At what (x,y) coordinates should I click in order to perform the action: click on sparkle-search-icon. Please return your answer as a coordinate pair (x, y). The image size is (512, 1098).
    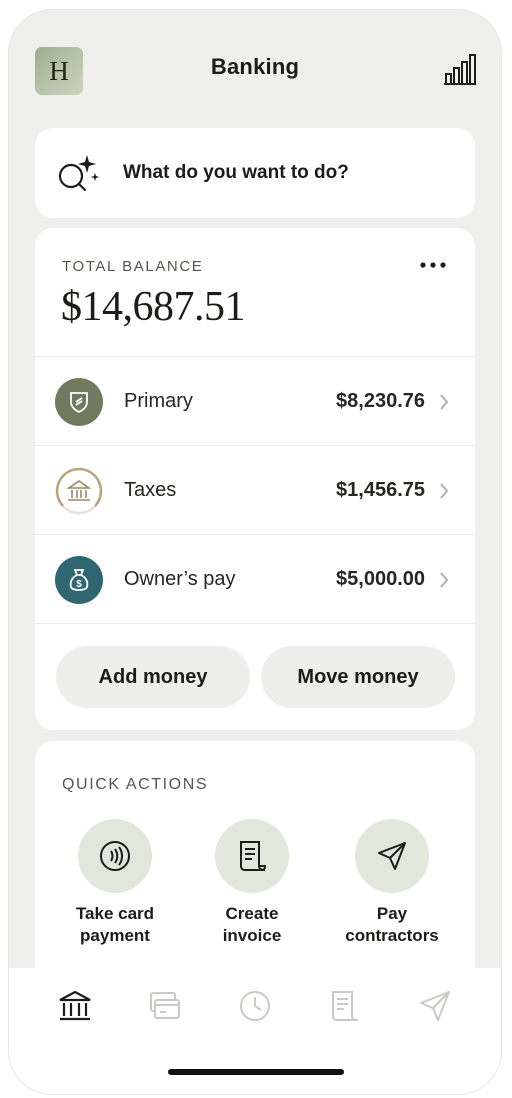
    Looking at the image, I should click on (78, 173).